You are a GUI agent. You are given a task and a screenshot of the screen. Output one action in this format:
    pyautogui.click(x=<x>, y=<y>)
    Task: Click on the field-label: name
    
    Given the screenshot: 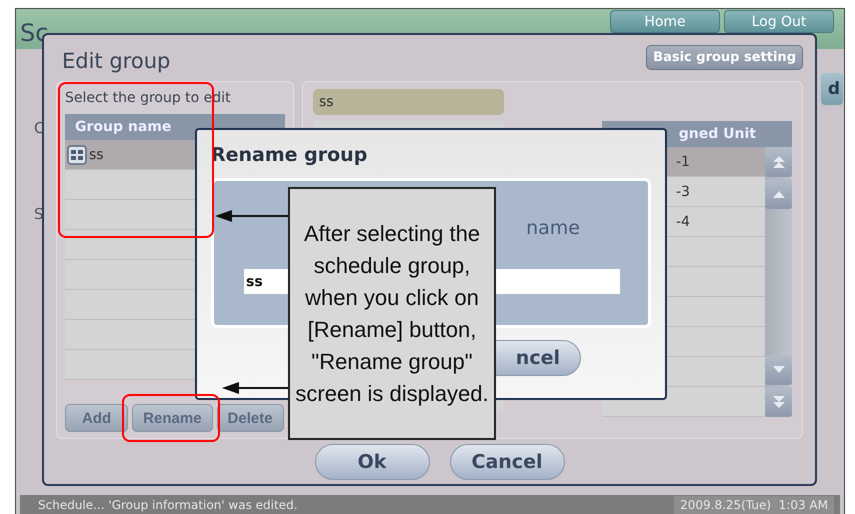 What is the action you would take?
    pyautogui.click(x=553, y=228)
    